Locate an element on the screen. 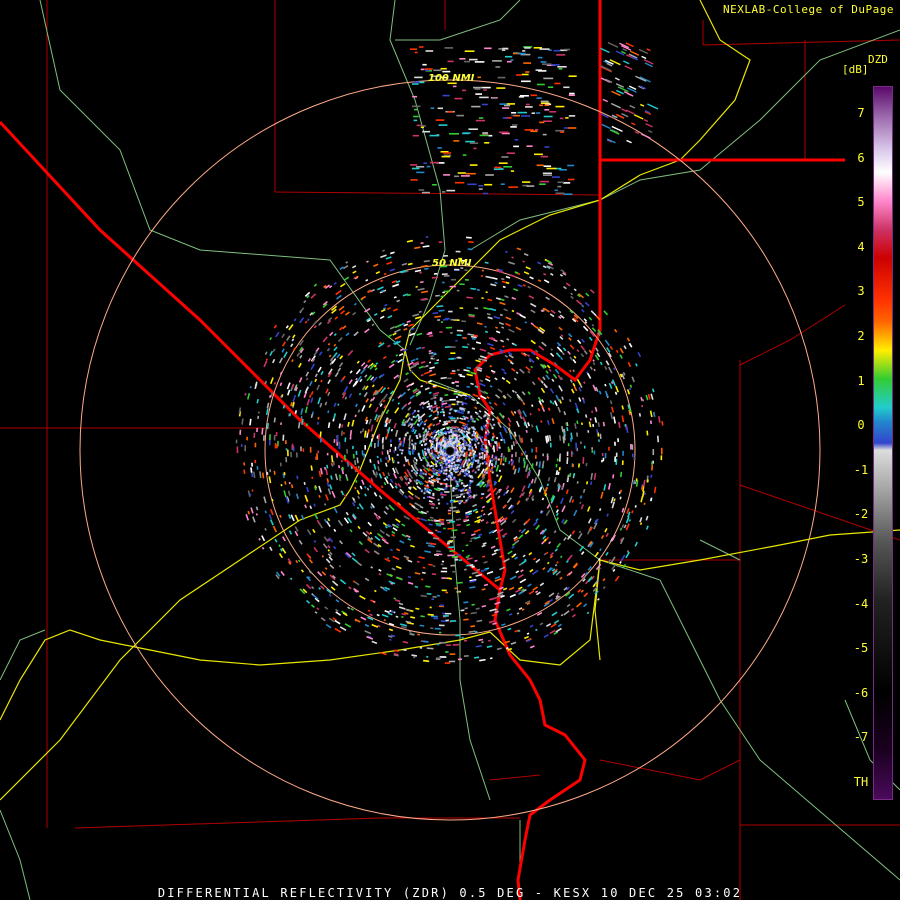  legend-tick: 2 is located at coordinates (861, 336).